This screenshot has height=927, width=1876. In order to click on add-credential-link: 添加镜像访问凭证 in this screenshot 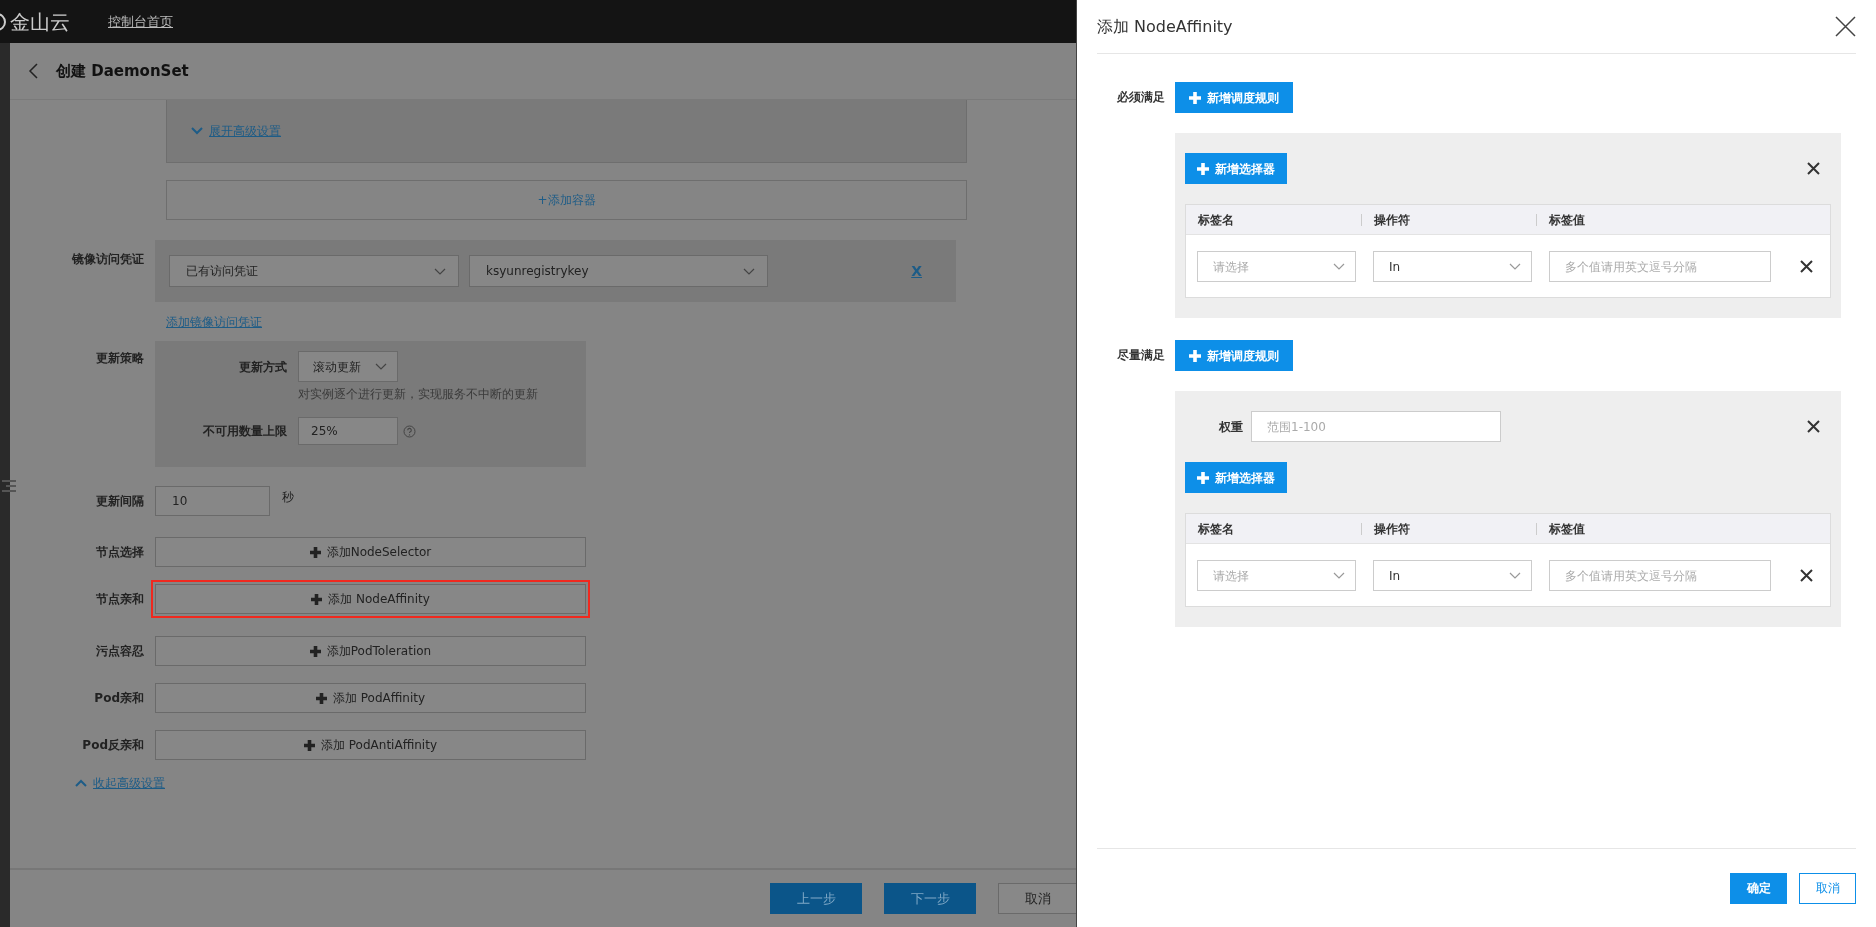, I will do `click(214, 322)`.